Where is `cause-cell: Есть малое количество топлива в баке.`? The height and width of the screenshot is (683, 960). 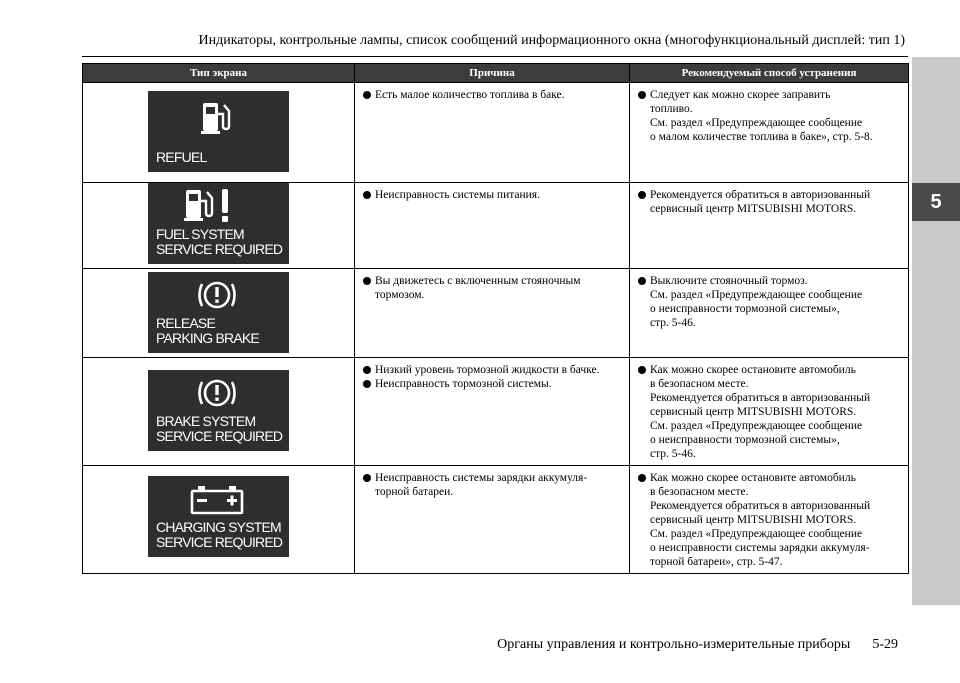 cause-cell: Есть малое количество топлива в баке. is located at coordinates (492, 132).